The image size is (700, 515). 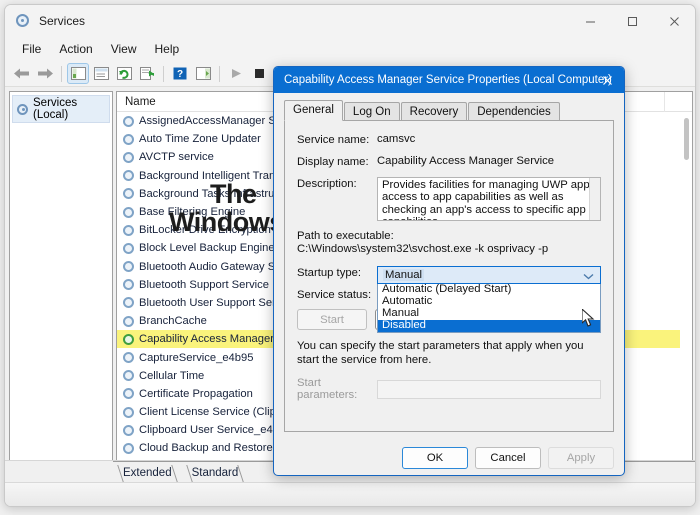 I want to click on tree-node-label: Services (Local), so click(x=55, y=109).